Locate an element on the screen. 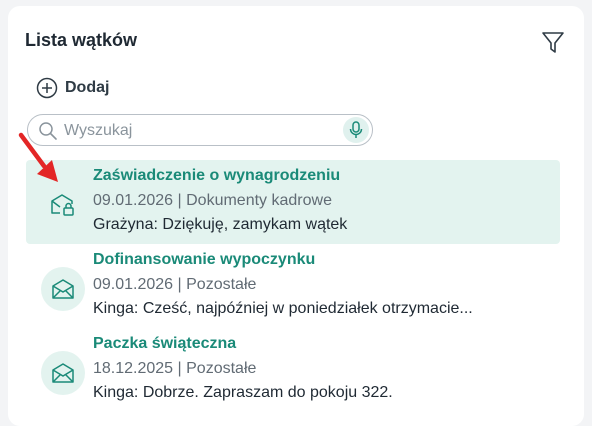 This screenshot has width=592, height=426. thread-title: Zaświadczenie o wynagrodzeniu is located at coordinates (217, 175).